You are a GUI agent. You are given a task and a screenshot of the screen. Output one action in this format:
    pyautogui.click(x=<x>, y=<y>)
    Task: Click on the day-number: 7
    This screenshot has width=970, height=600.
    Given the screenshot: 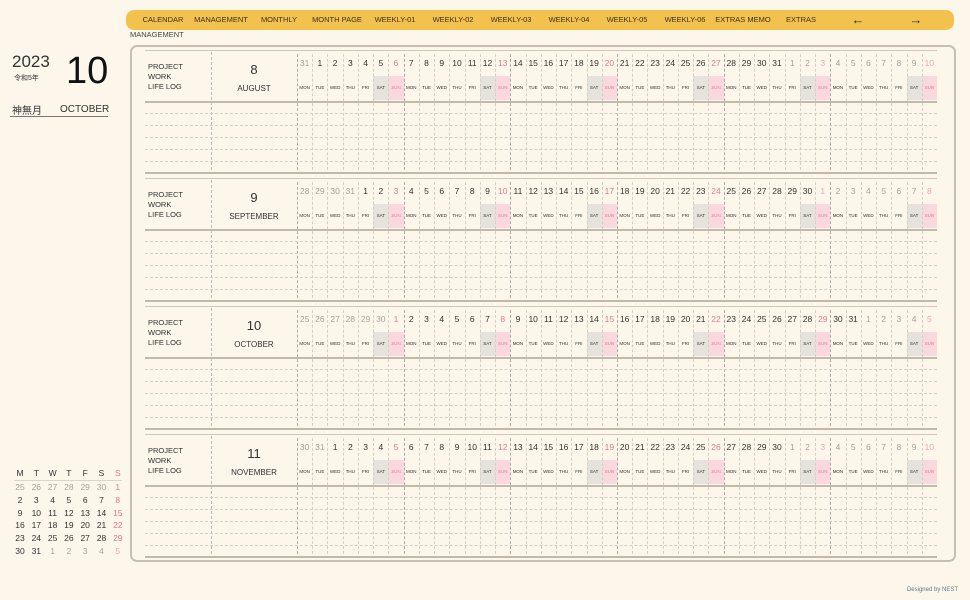 What is the action you would take?
    pyautogui.click(x=883, y=63)
    